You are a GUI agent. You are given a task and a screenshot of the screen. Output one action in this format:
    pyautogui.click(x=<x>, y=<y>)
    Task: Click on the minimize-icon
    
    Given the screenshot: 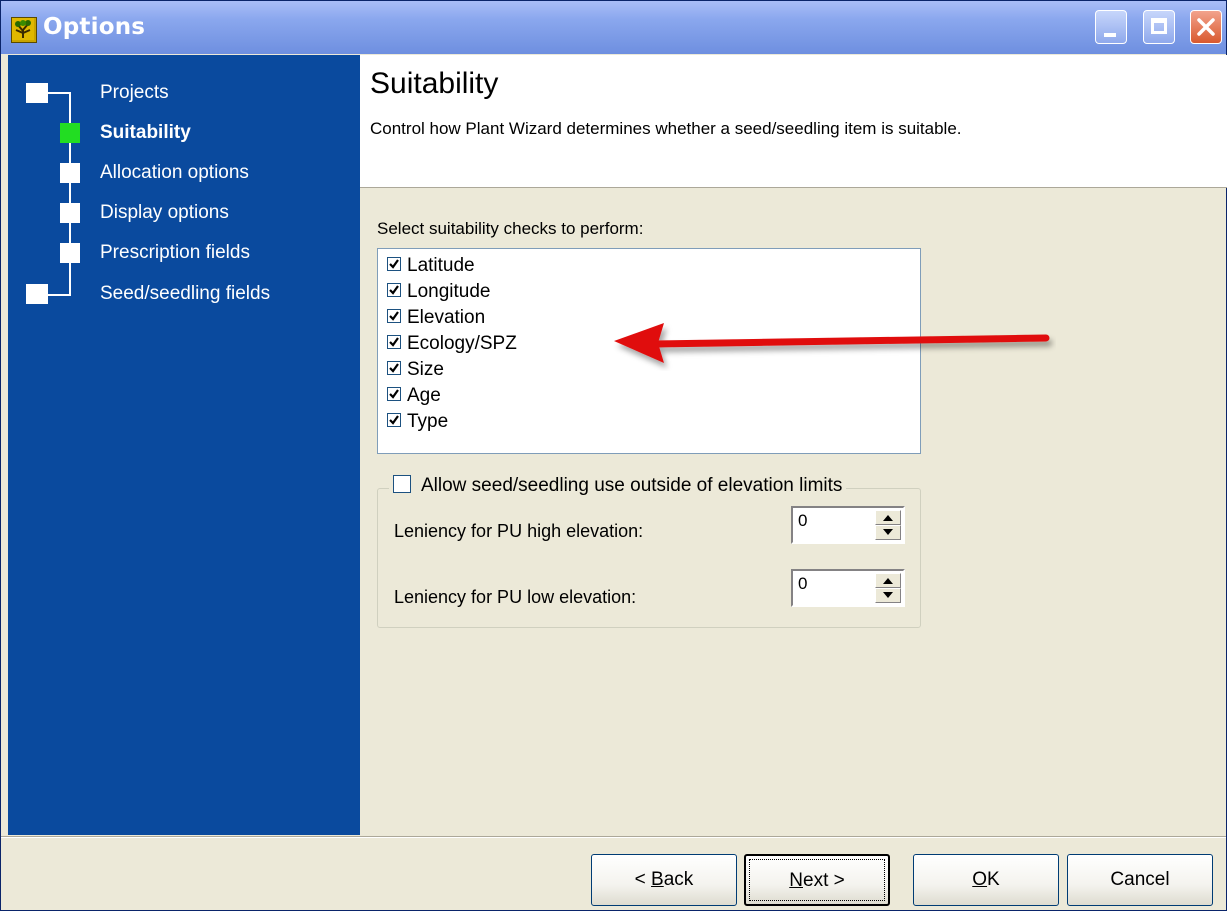 What is the action you would take?
    pyautogui.click(x=1110, y=35)
    